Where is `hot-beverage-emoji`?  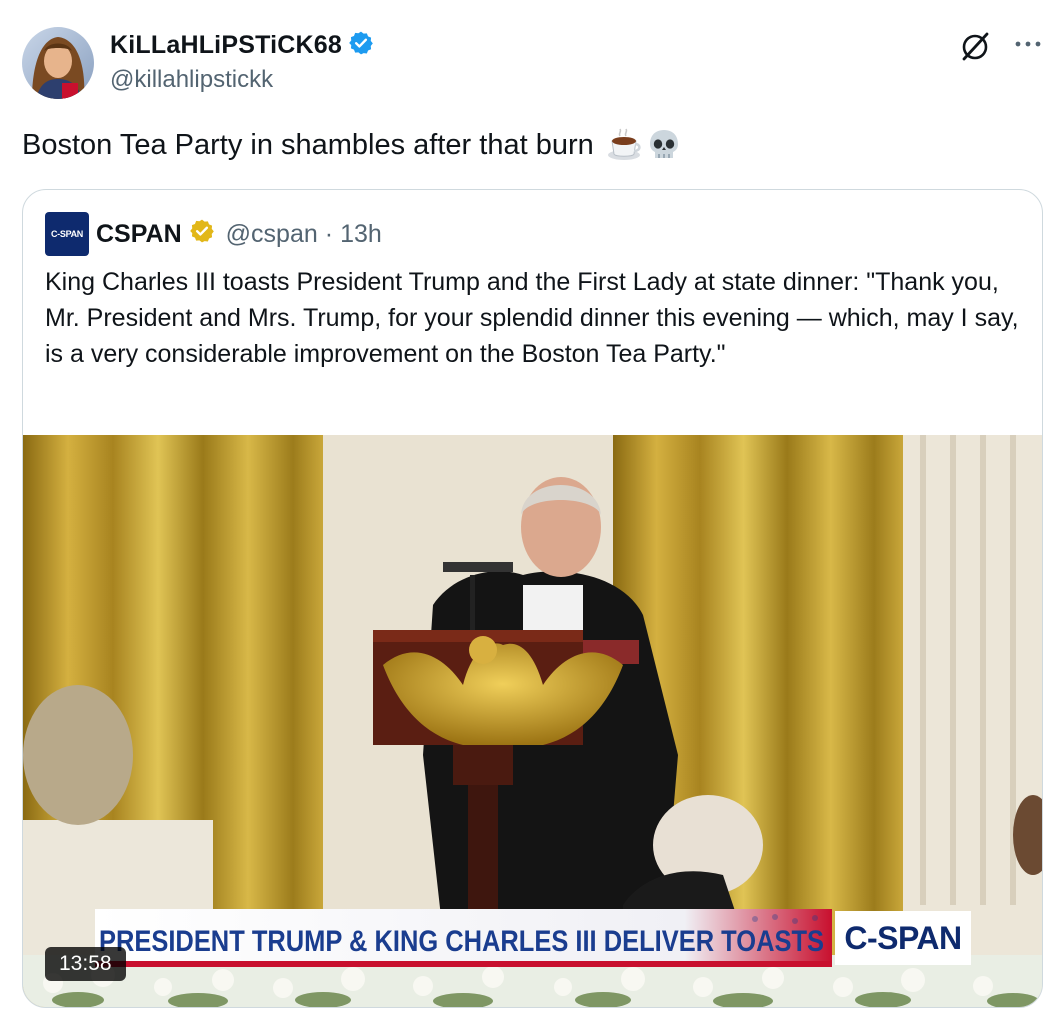
hot-beverage-emoji is located at coordinates (624, 145).